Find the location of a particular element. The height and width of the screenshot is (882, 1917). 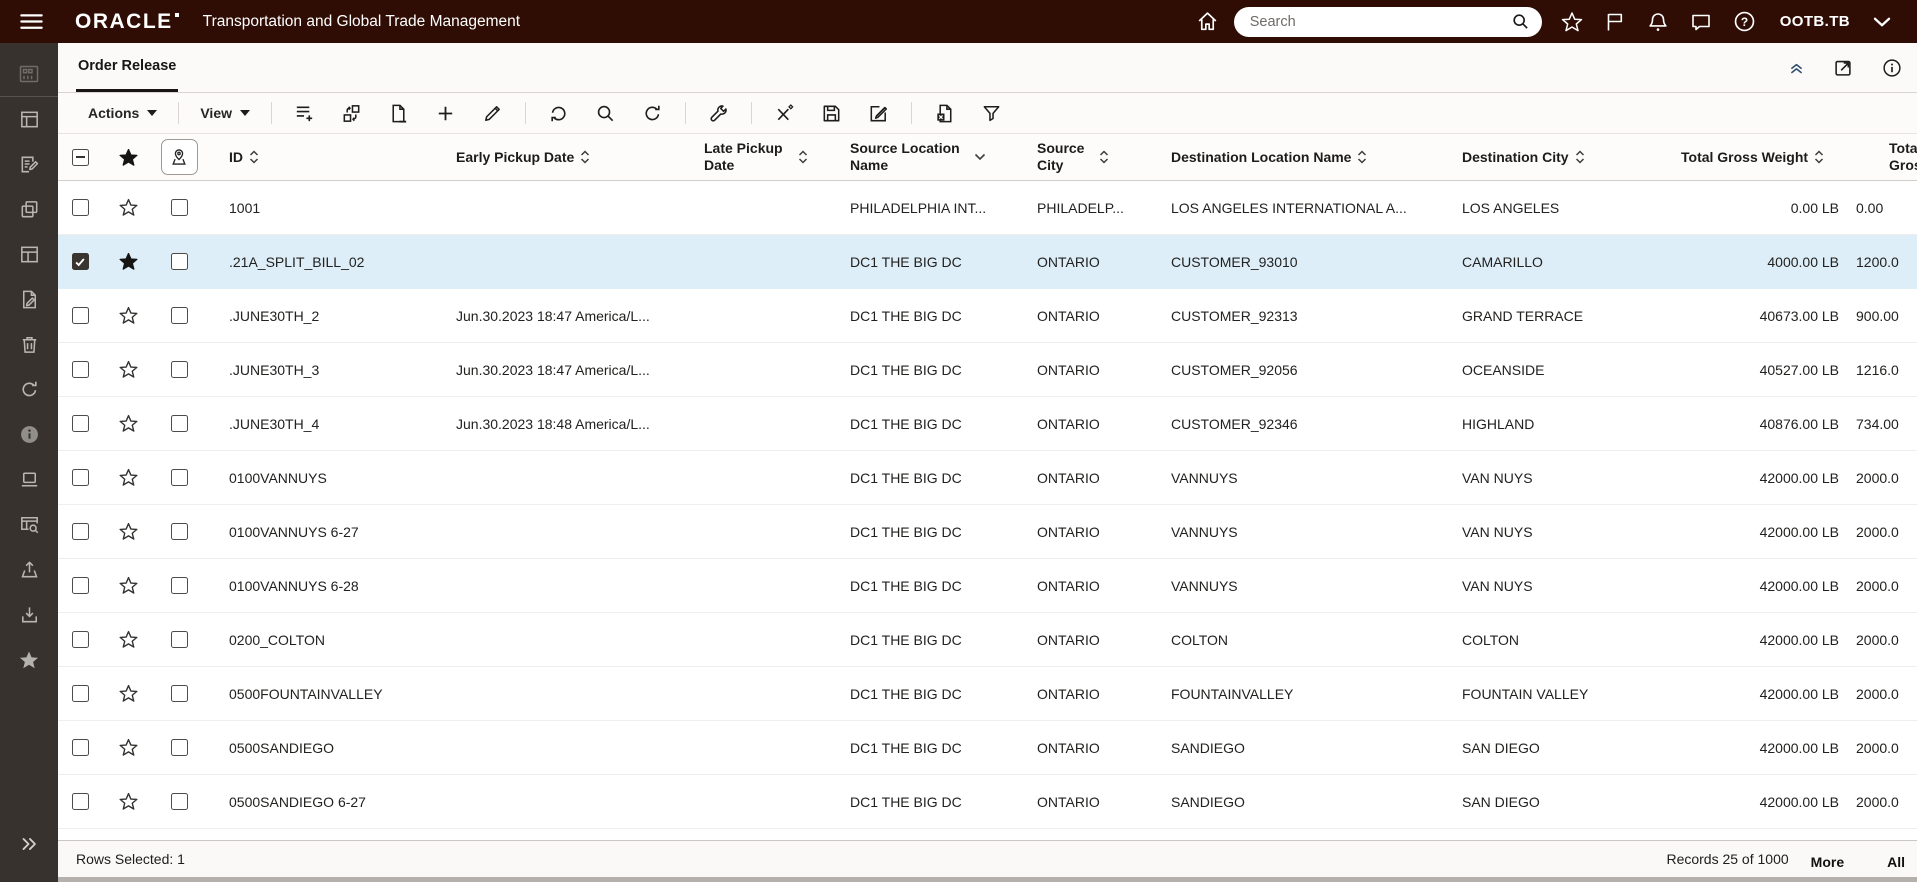

cell-id: 0500FOUNTAINVALLEY is located at coordinates (330, 694).